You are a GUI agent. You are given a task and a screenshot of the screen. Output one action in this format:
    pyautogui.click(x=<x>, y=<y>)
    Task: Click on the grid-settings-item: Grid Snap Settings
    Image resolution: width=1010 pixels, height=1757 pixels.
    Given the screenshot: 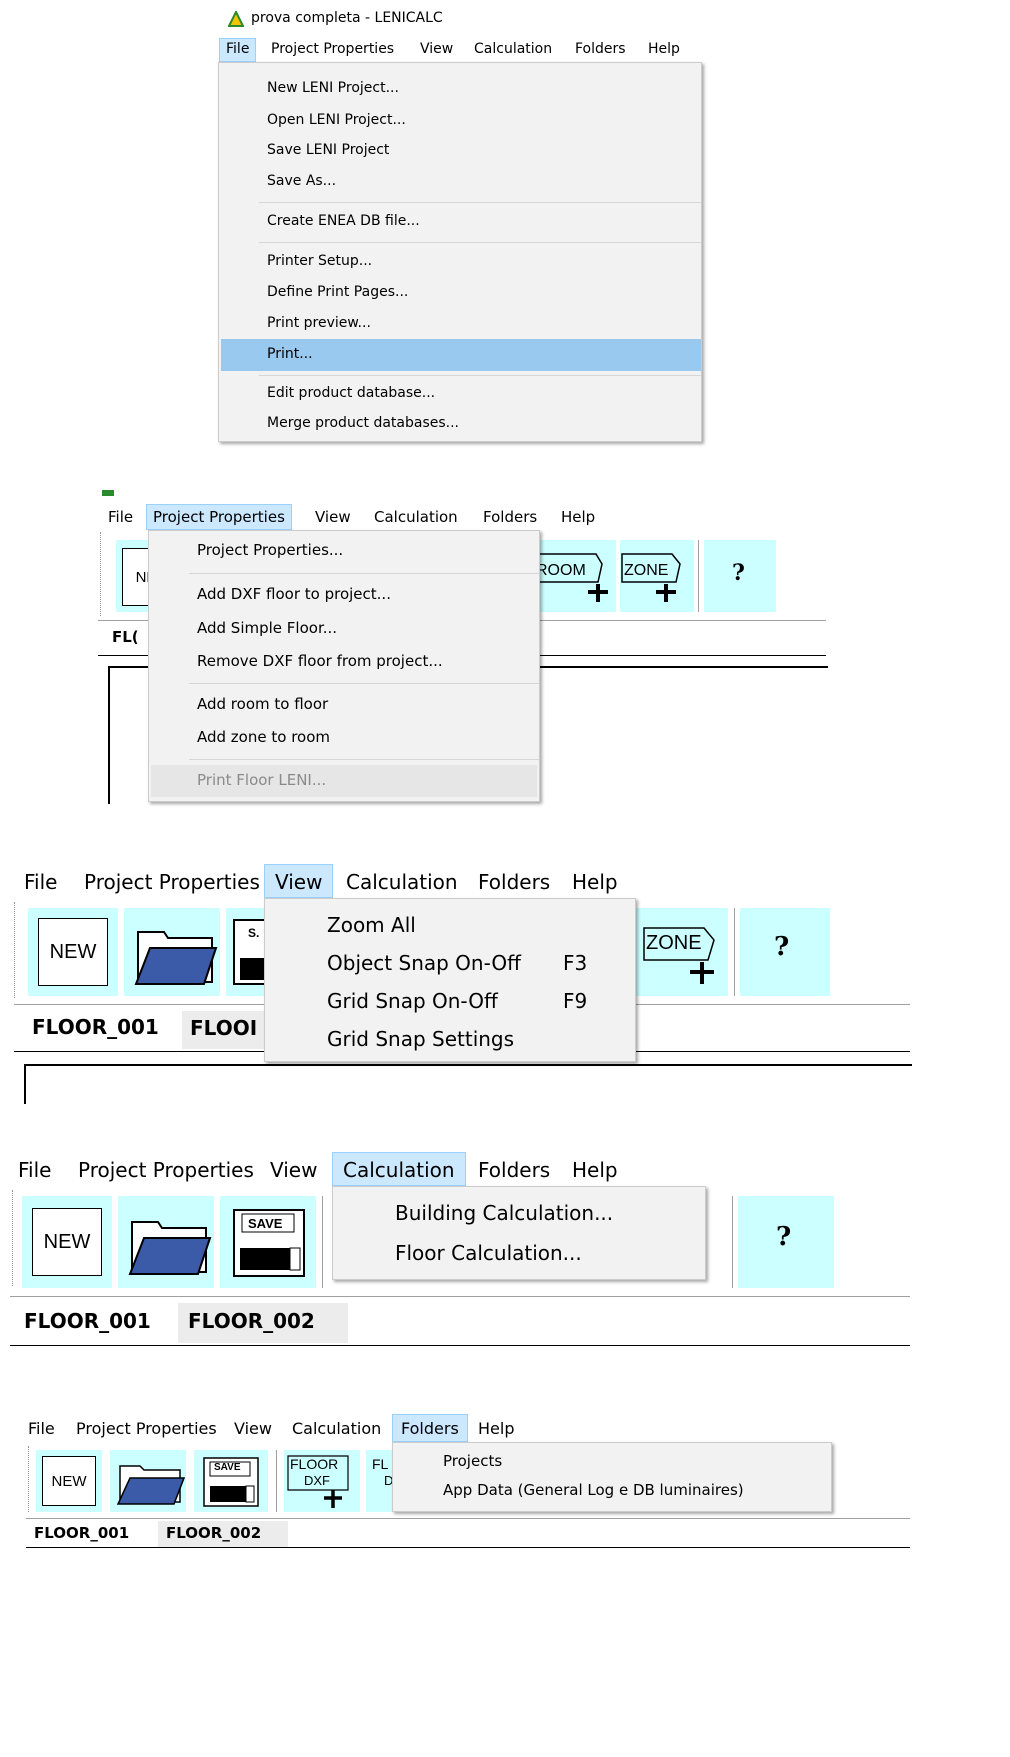 What is the action you would take?
    pyautogui.click(x=420, y=1039)
    